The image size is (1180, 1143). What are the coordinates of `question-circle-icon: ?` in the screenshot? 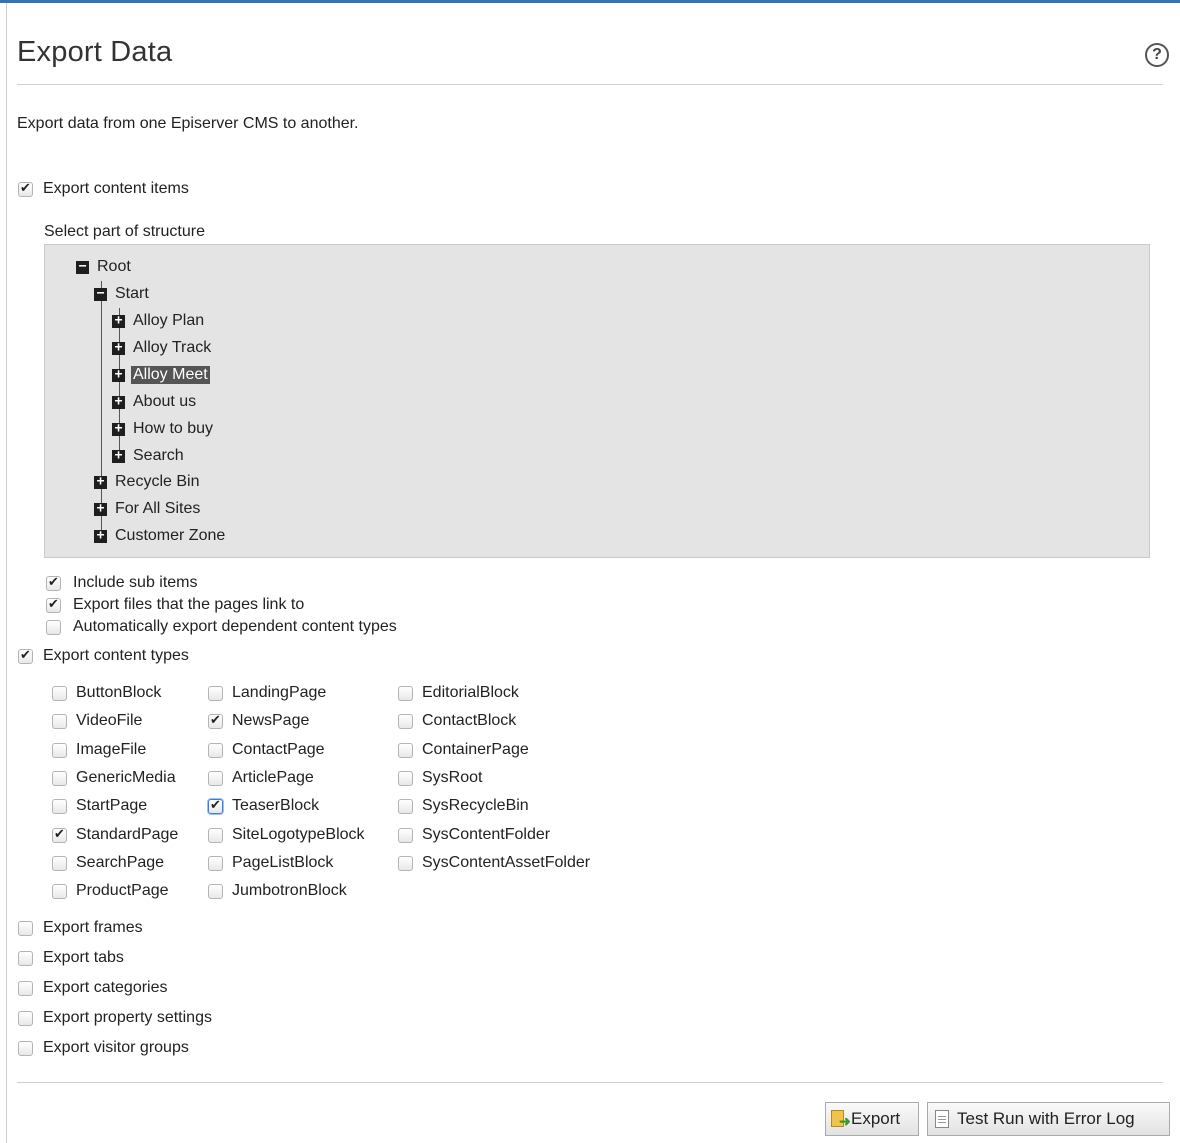 It's located at (1157, 55).